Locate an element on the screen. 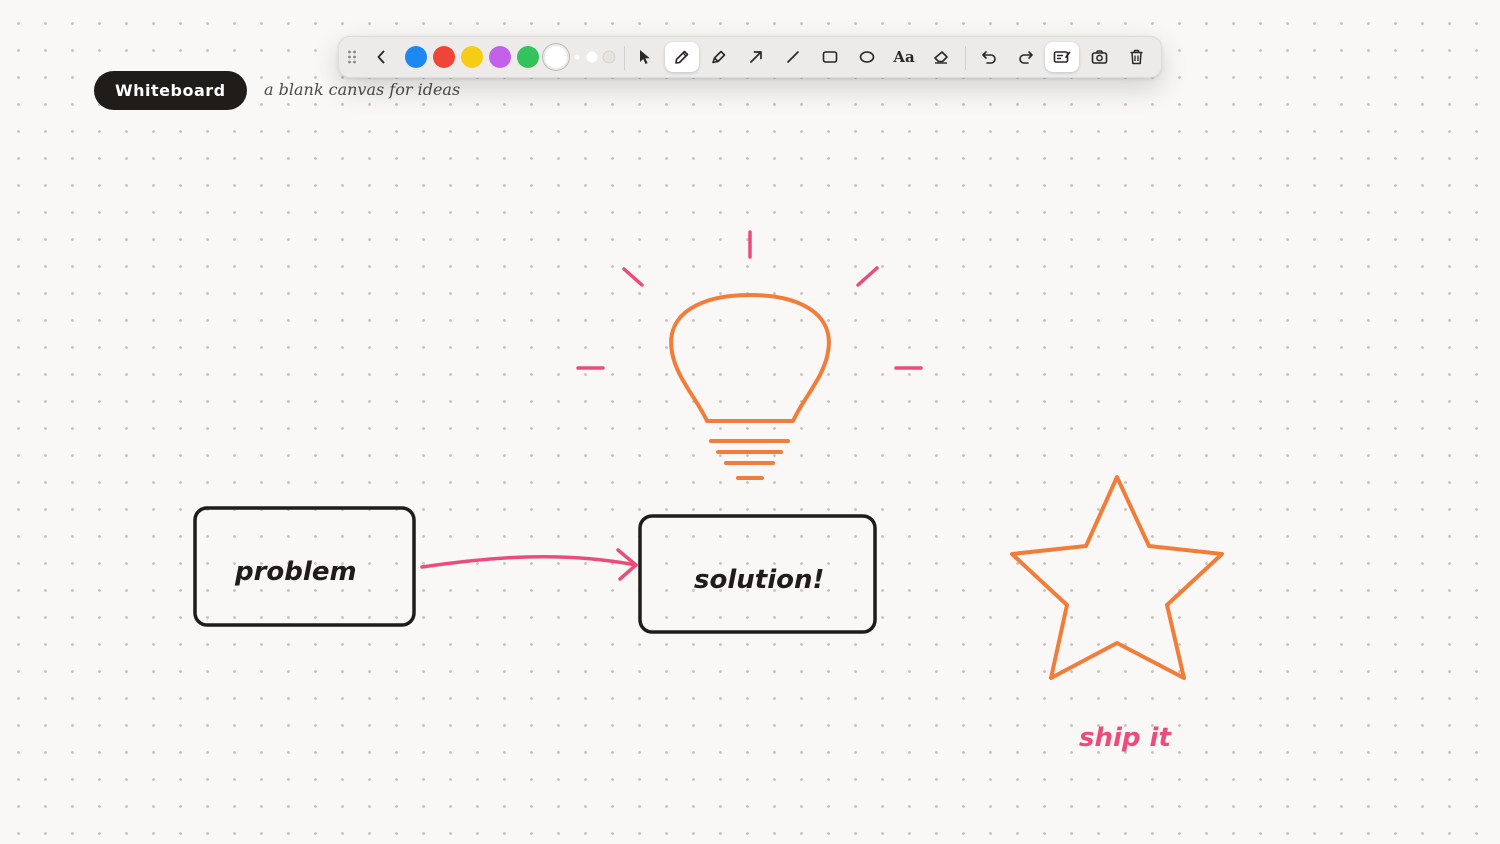 This screenshot has width=1500, height=844. lightbulb-rays is located at coordinates (749, 300).